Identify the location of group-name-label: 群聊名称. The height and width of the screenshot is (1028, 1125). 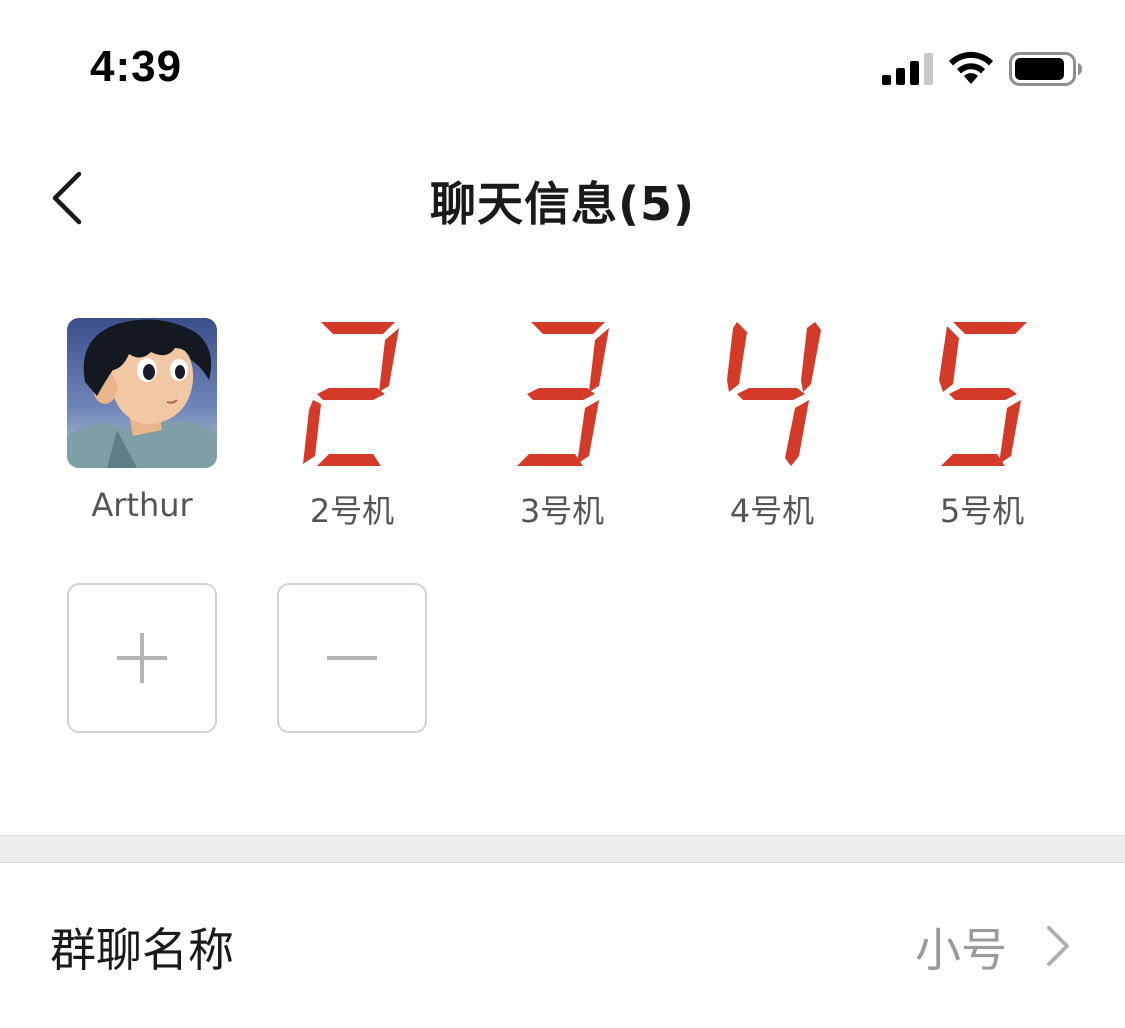
(142, 950).